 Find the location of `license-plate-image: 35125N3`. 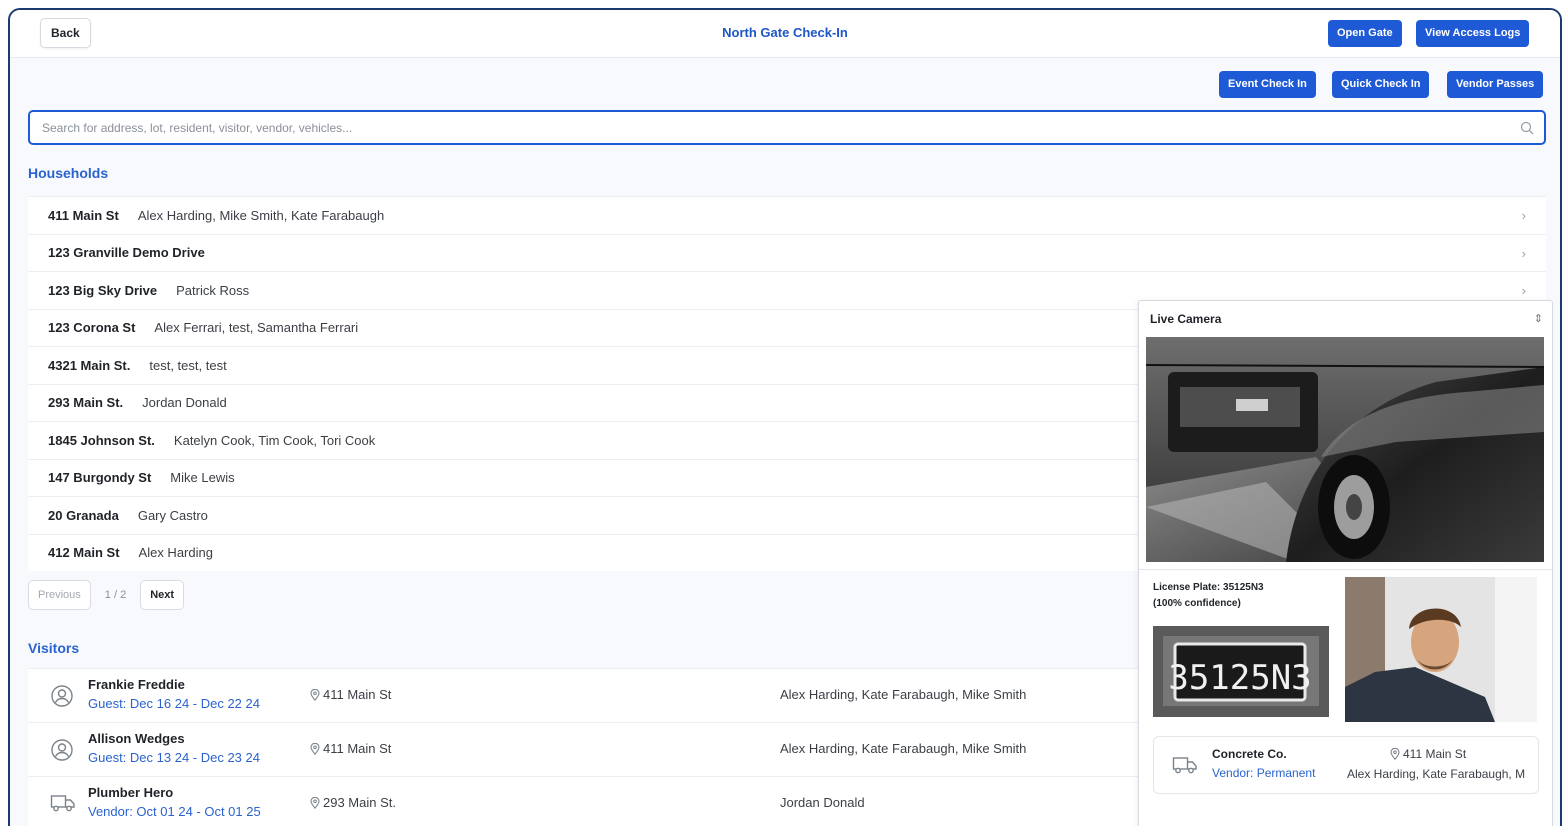

license-plate-image: 35125N3 is located at coordinates (1241, 671).